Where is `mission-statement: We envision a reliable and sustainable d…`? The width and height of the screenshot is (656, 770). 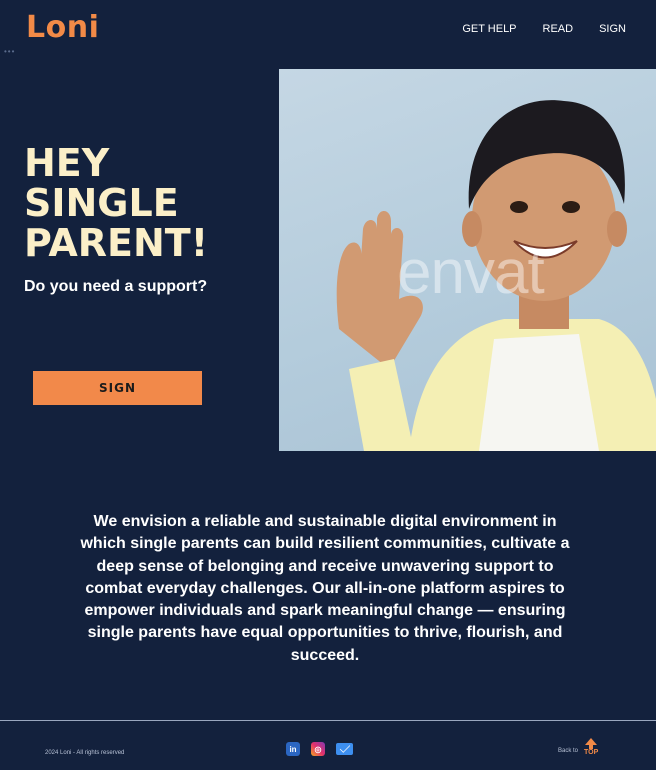 mission-statement: We envision a reliable and sustainable d… is located at coordinates (325, 588).